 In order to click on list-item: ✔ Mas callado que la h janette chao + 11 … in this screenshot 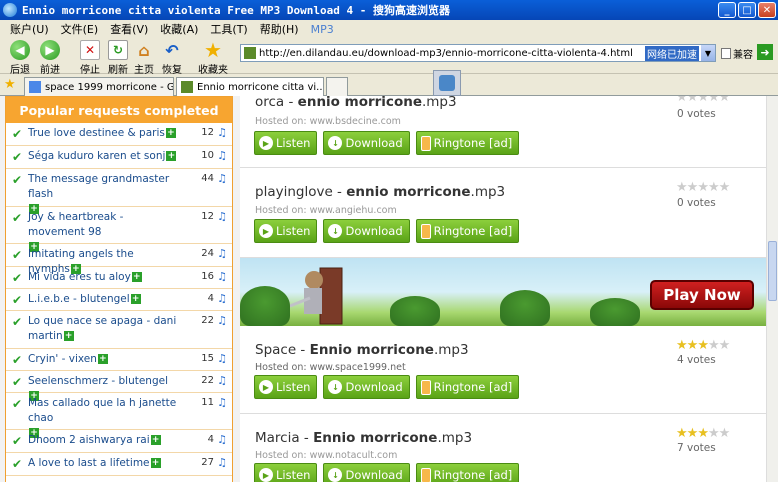, I will do `click(119, 415)`.